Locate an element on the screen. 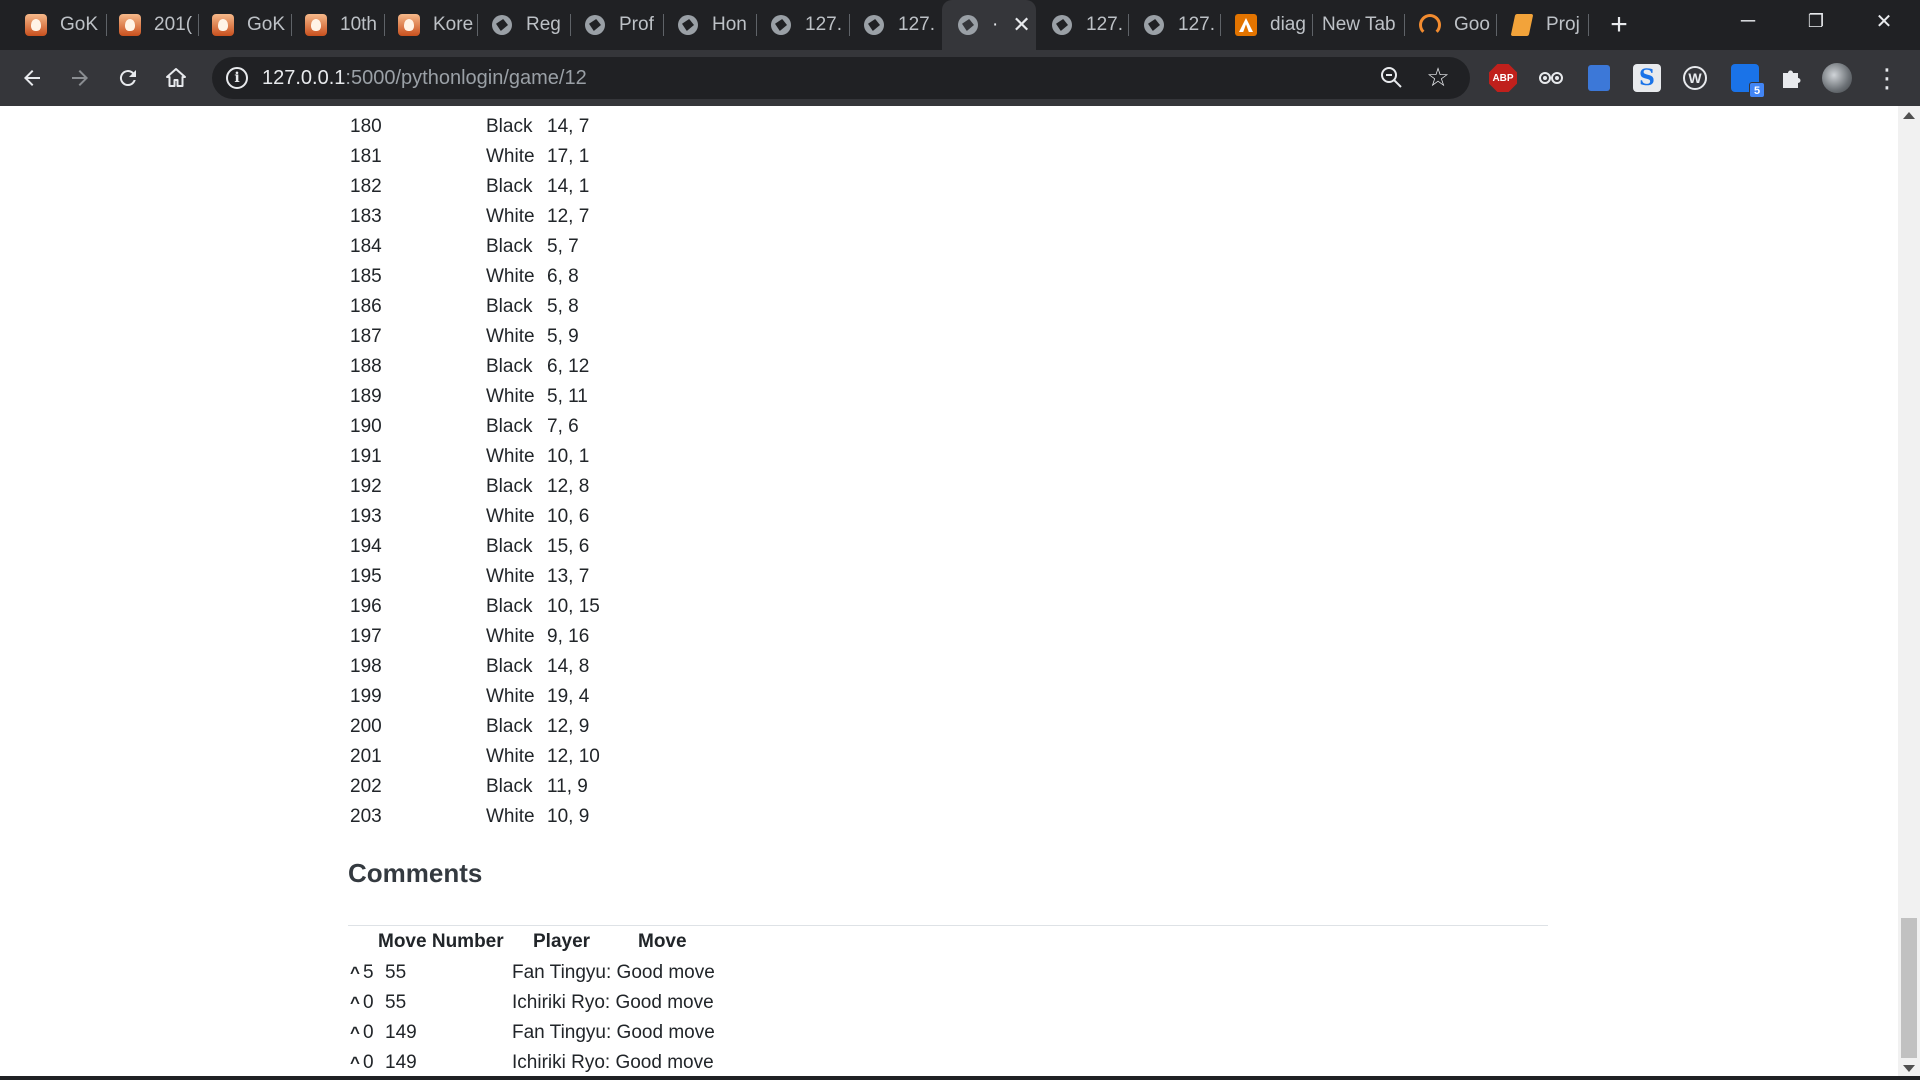 Image resolution: width=1920 pixels, height=1080 pixels. profile-avatar is located at coordinates (1837, 78).